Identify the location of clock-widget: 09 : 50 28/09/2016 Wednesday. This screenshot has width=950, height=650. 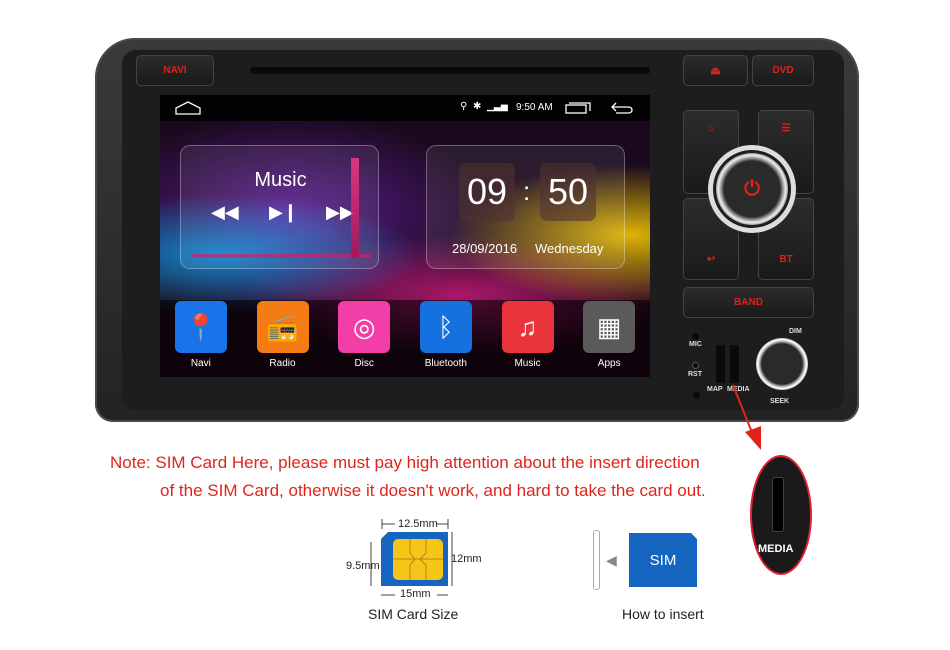
(525, 207).